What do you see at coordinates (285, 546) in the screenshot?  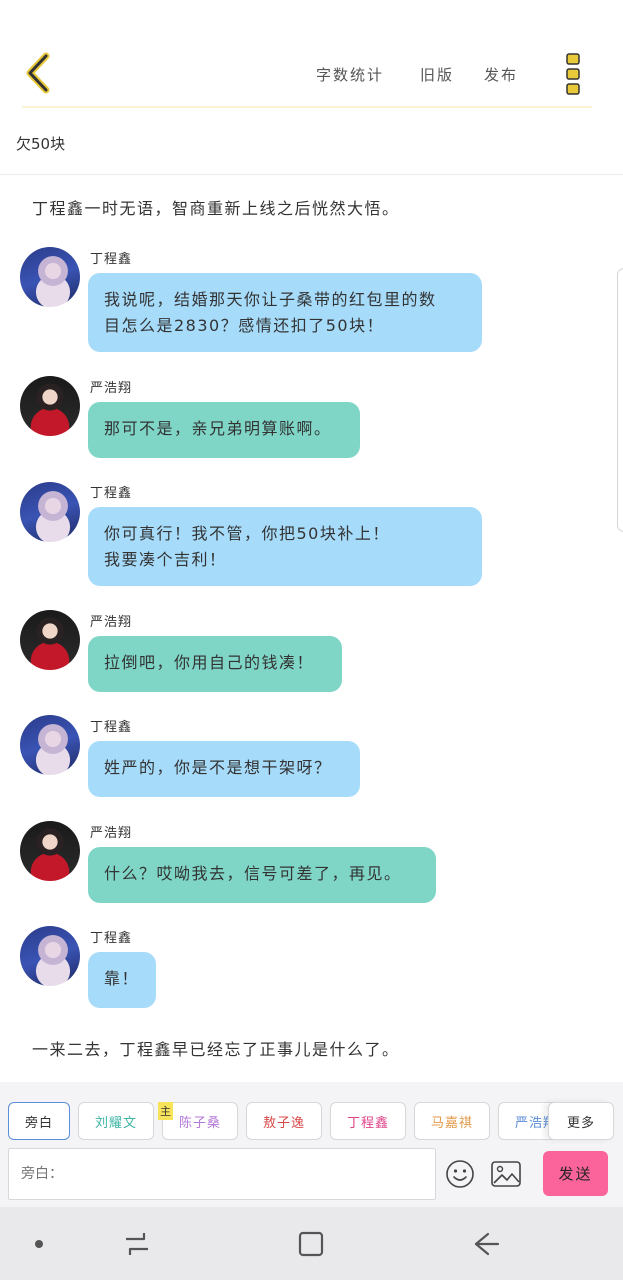 I see `message-bubble: 你可真行！我不管，你把50块补上！ 我要凑个吉利！` at bounding box center [285, 546].